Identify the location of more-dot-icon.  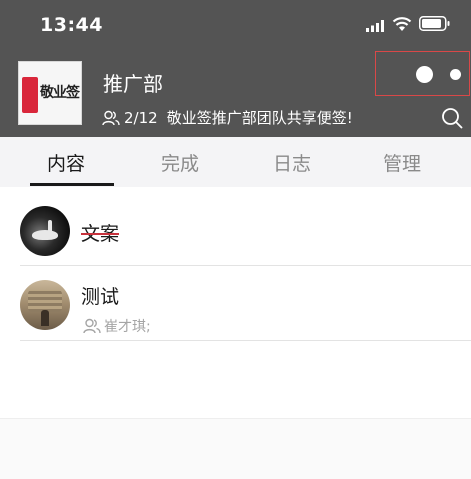
(424, 74).